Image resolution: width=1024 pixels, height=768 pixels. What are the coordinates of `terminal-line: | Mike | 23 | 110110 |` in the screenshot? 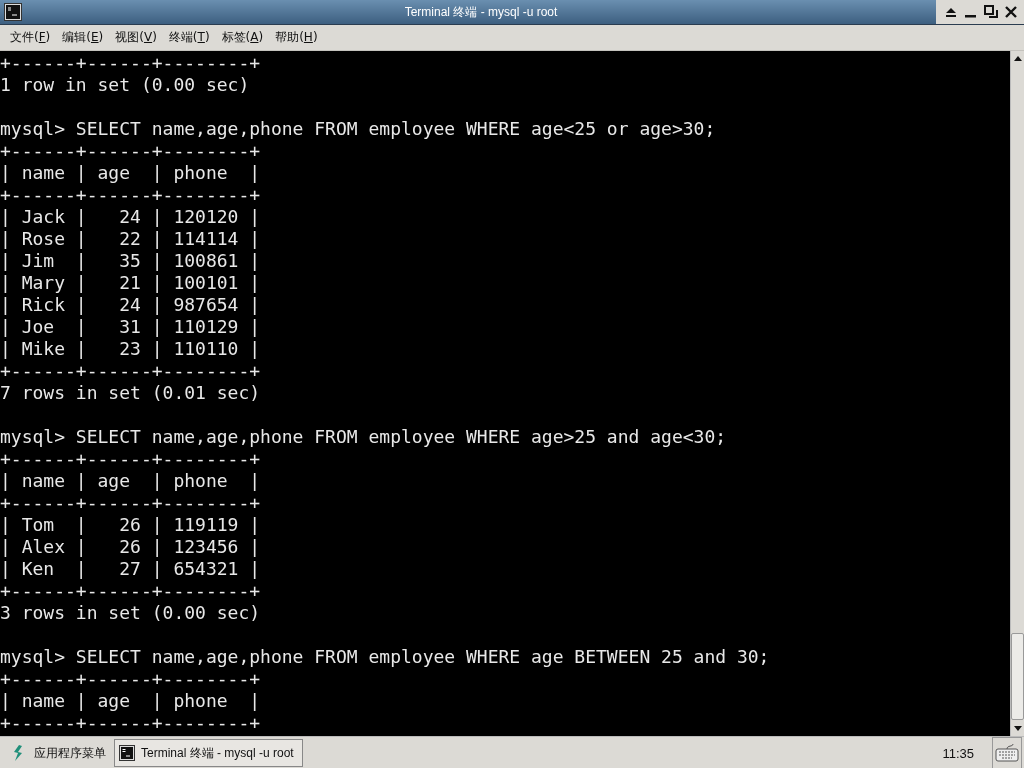 It's located at (130, 348).